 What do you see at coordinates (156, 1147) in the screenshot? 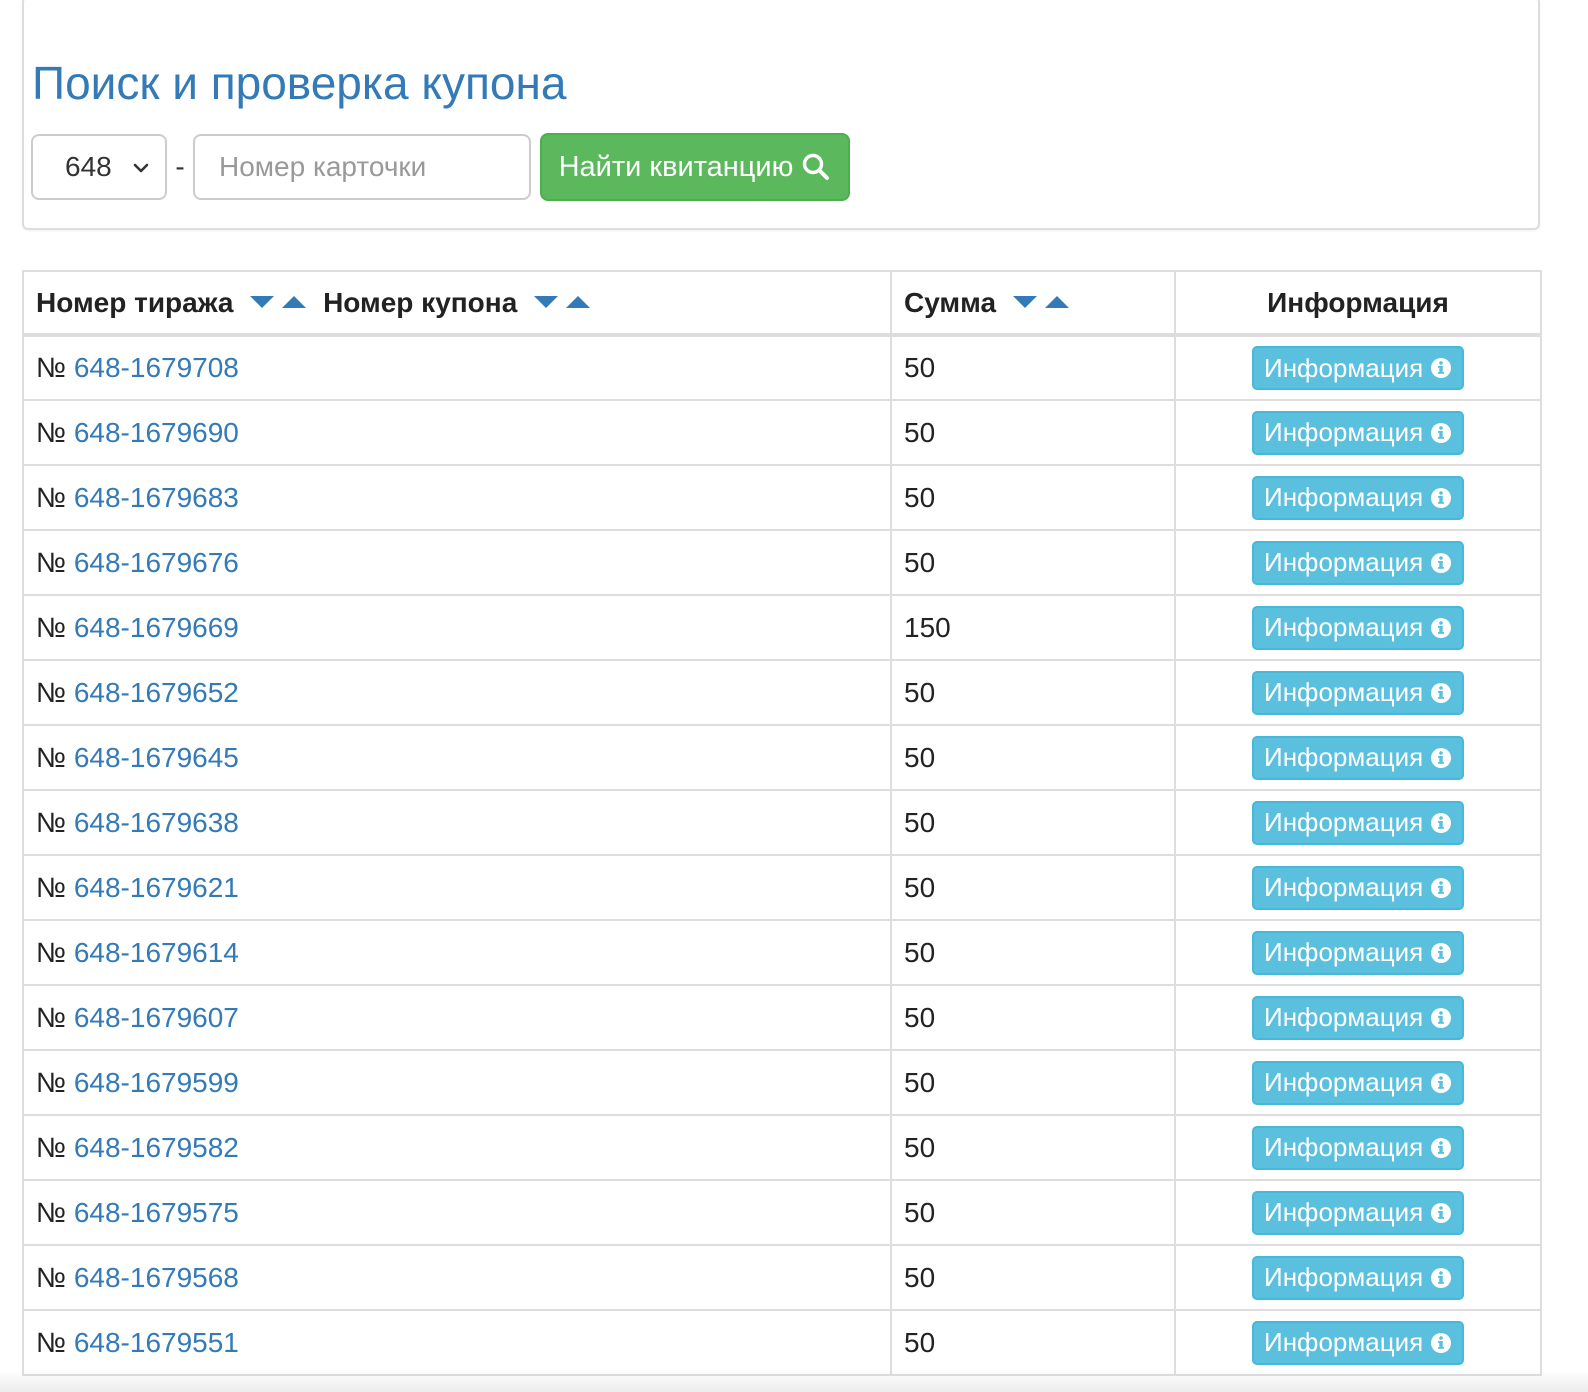
I see `coupon-link: 648-1679582` at bounding box center [156, 1147].